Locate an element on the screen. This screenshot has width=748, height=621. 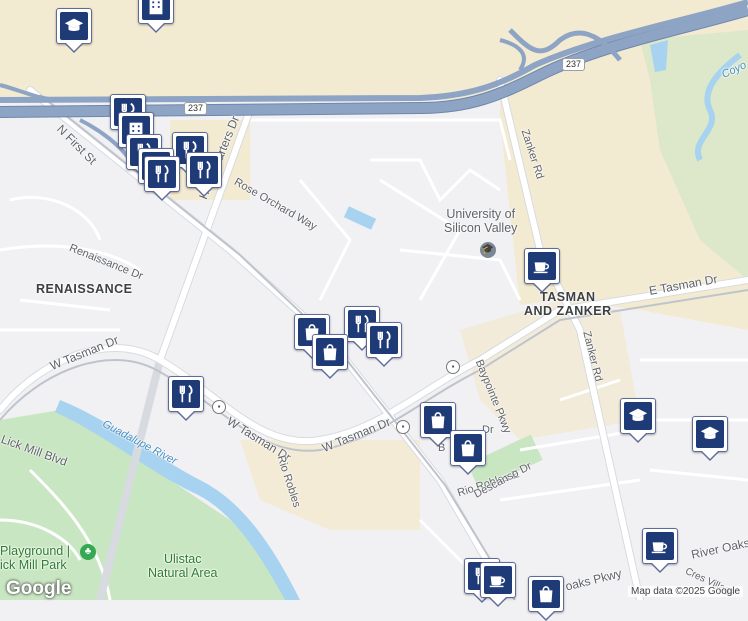
playground-park-line1: Playground | is located at coordinates (35, 551).